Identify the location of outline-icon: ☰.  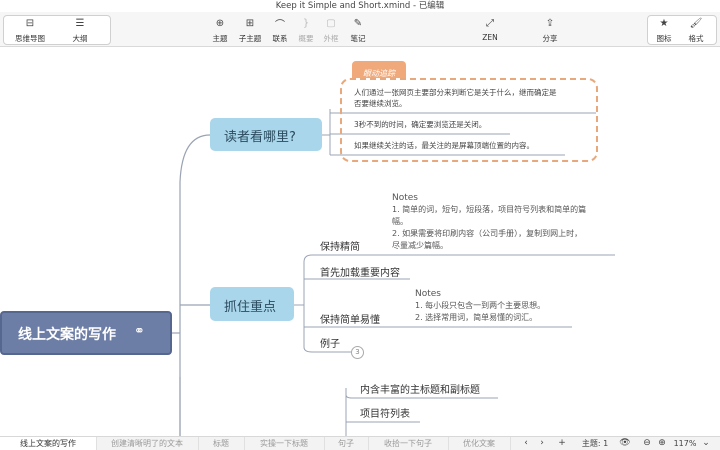
(80, 23).